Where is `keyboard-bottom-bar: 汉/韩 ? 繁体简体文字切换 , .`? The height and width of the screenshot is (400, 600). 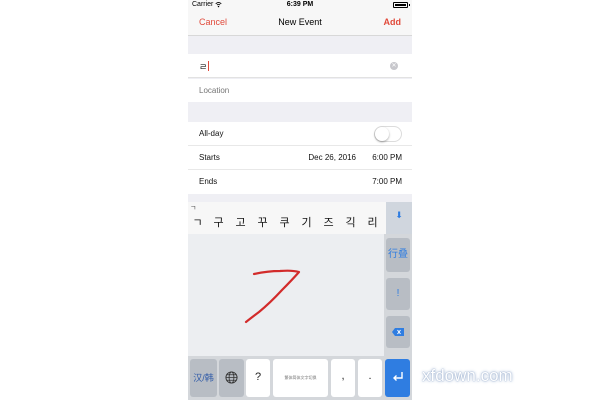 keyboard-bottom-bar: 汉/韩 ? 繁体简体文字切换 , . is located at coordinates (300, 378).